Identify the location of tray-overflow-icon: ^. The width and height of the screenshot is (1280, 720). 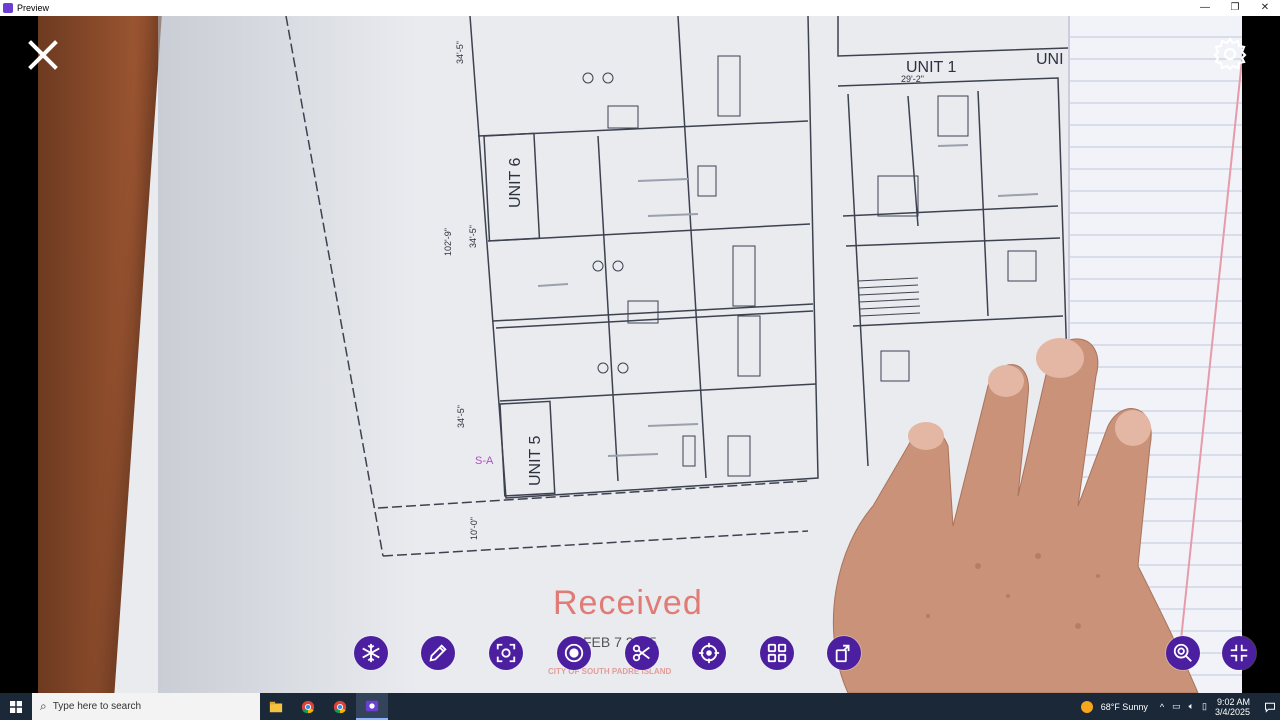
(1162, 707).